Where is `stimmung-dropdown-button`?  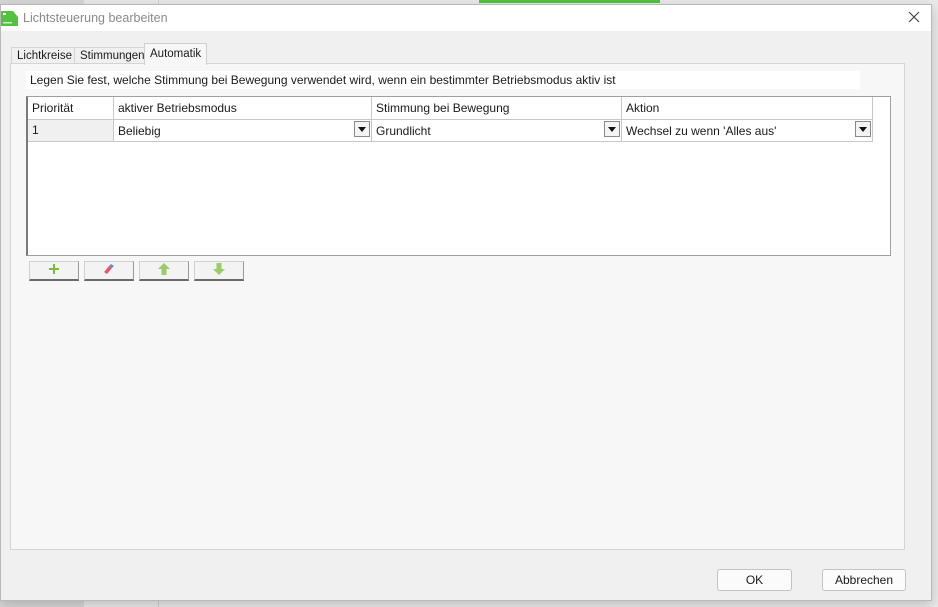
stimmung-dropdown-button is located at coordinates (612, 129).